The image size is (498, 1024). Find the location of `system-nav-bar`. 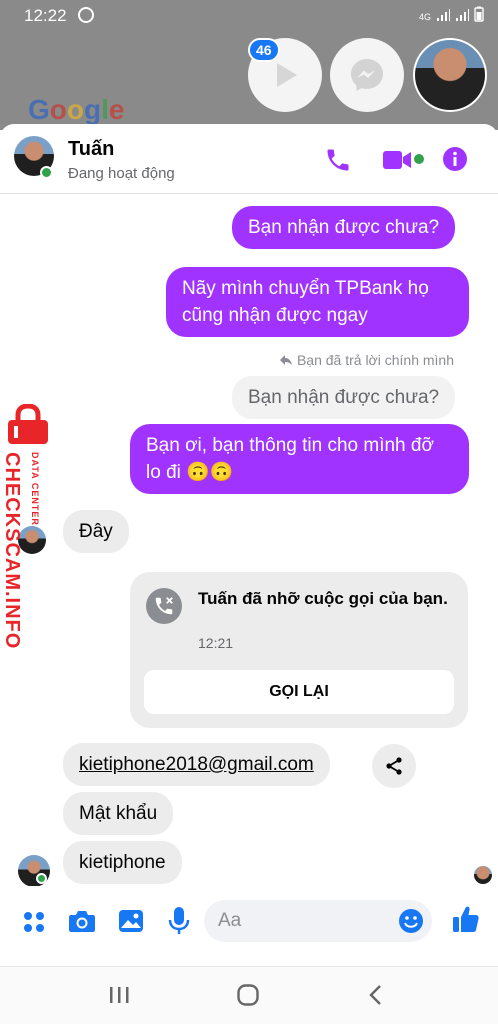

system-nav-bar is located at coordinates (249, 995).